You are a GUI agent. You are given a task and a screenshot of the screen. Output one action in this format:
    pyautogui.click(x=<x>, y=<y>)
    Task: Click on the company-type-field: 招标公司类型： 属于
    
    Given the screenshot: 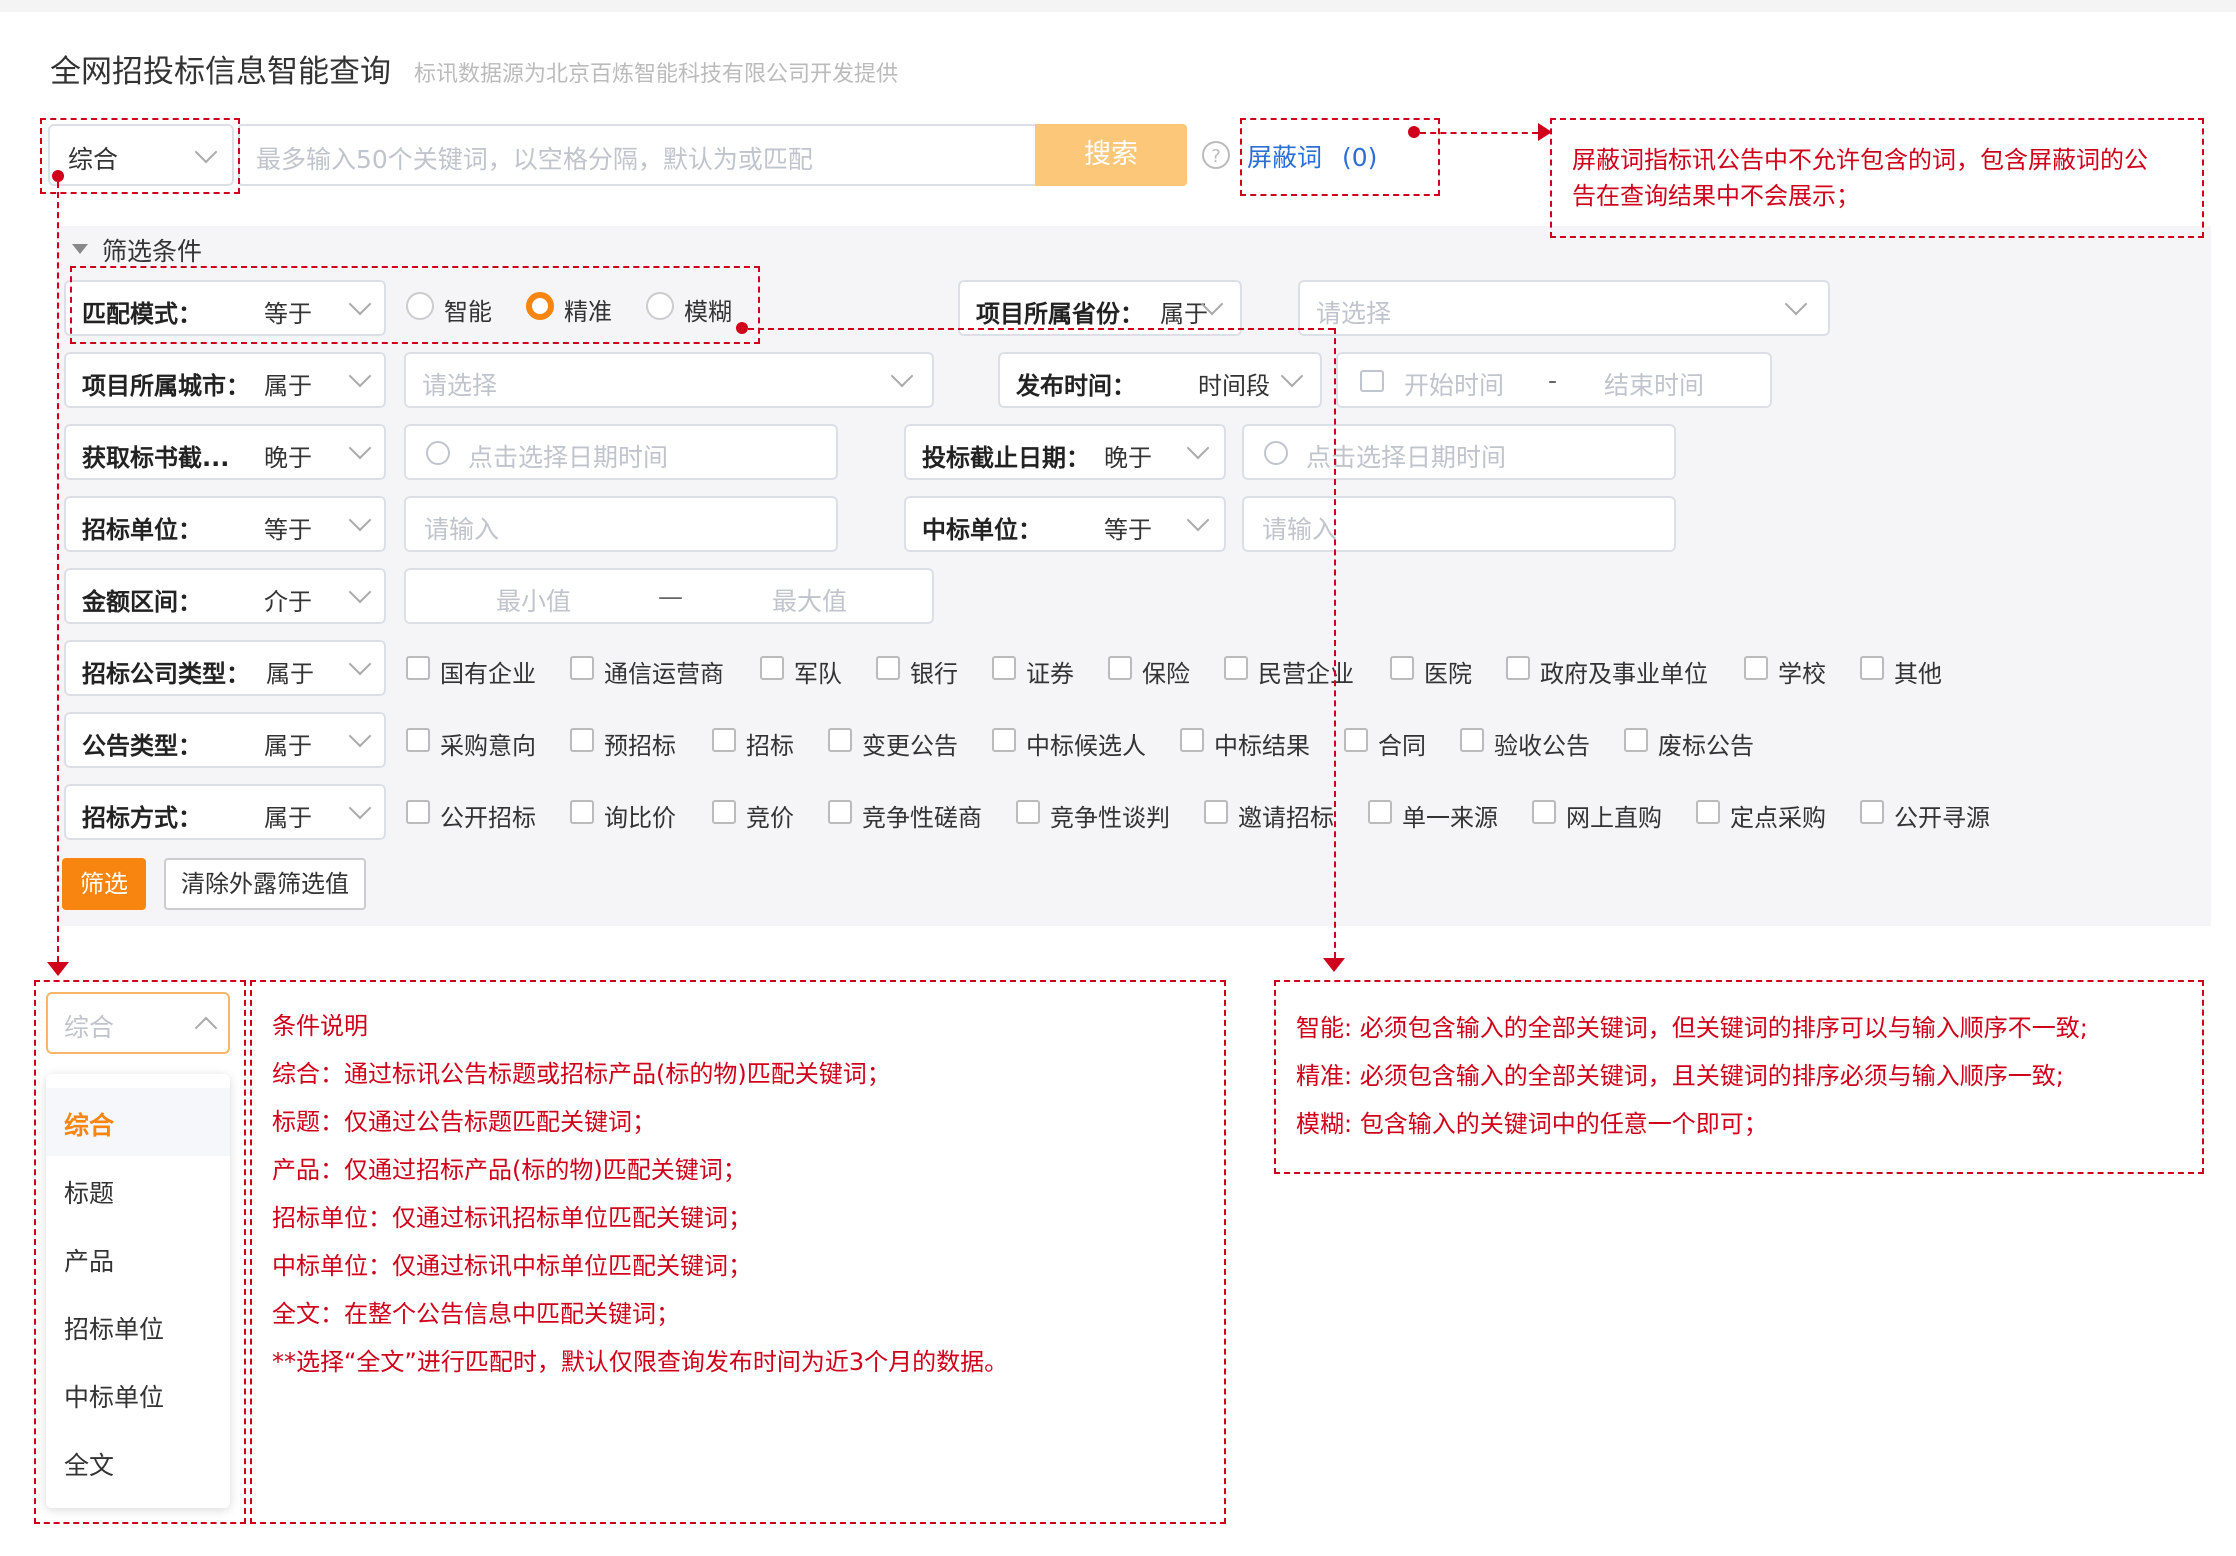 What is the action you would take?
    pyautogui.click(x=225, y=668)
    